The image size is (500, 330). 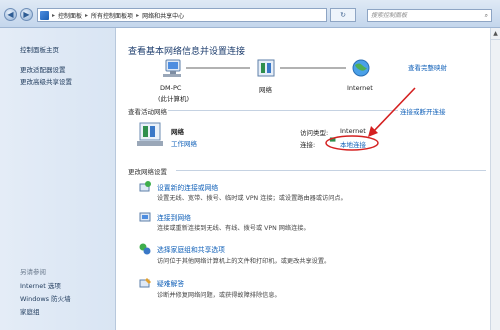 What do you see at coordinates (184, 143) in the screenshot?
I see `network-type-link: 工作网络` at bounding box center [184, 143].